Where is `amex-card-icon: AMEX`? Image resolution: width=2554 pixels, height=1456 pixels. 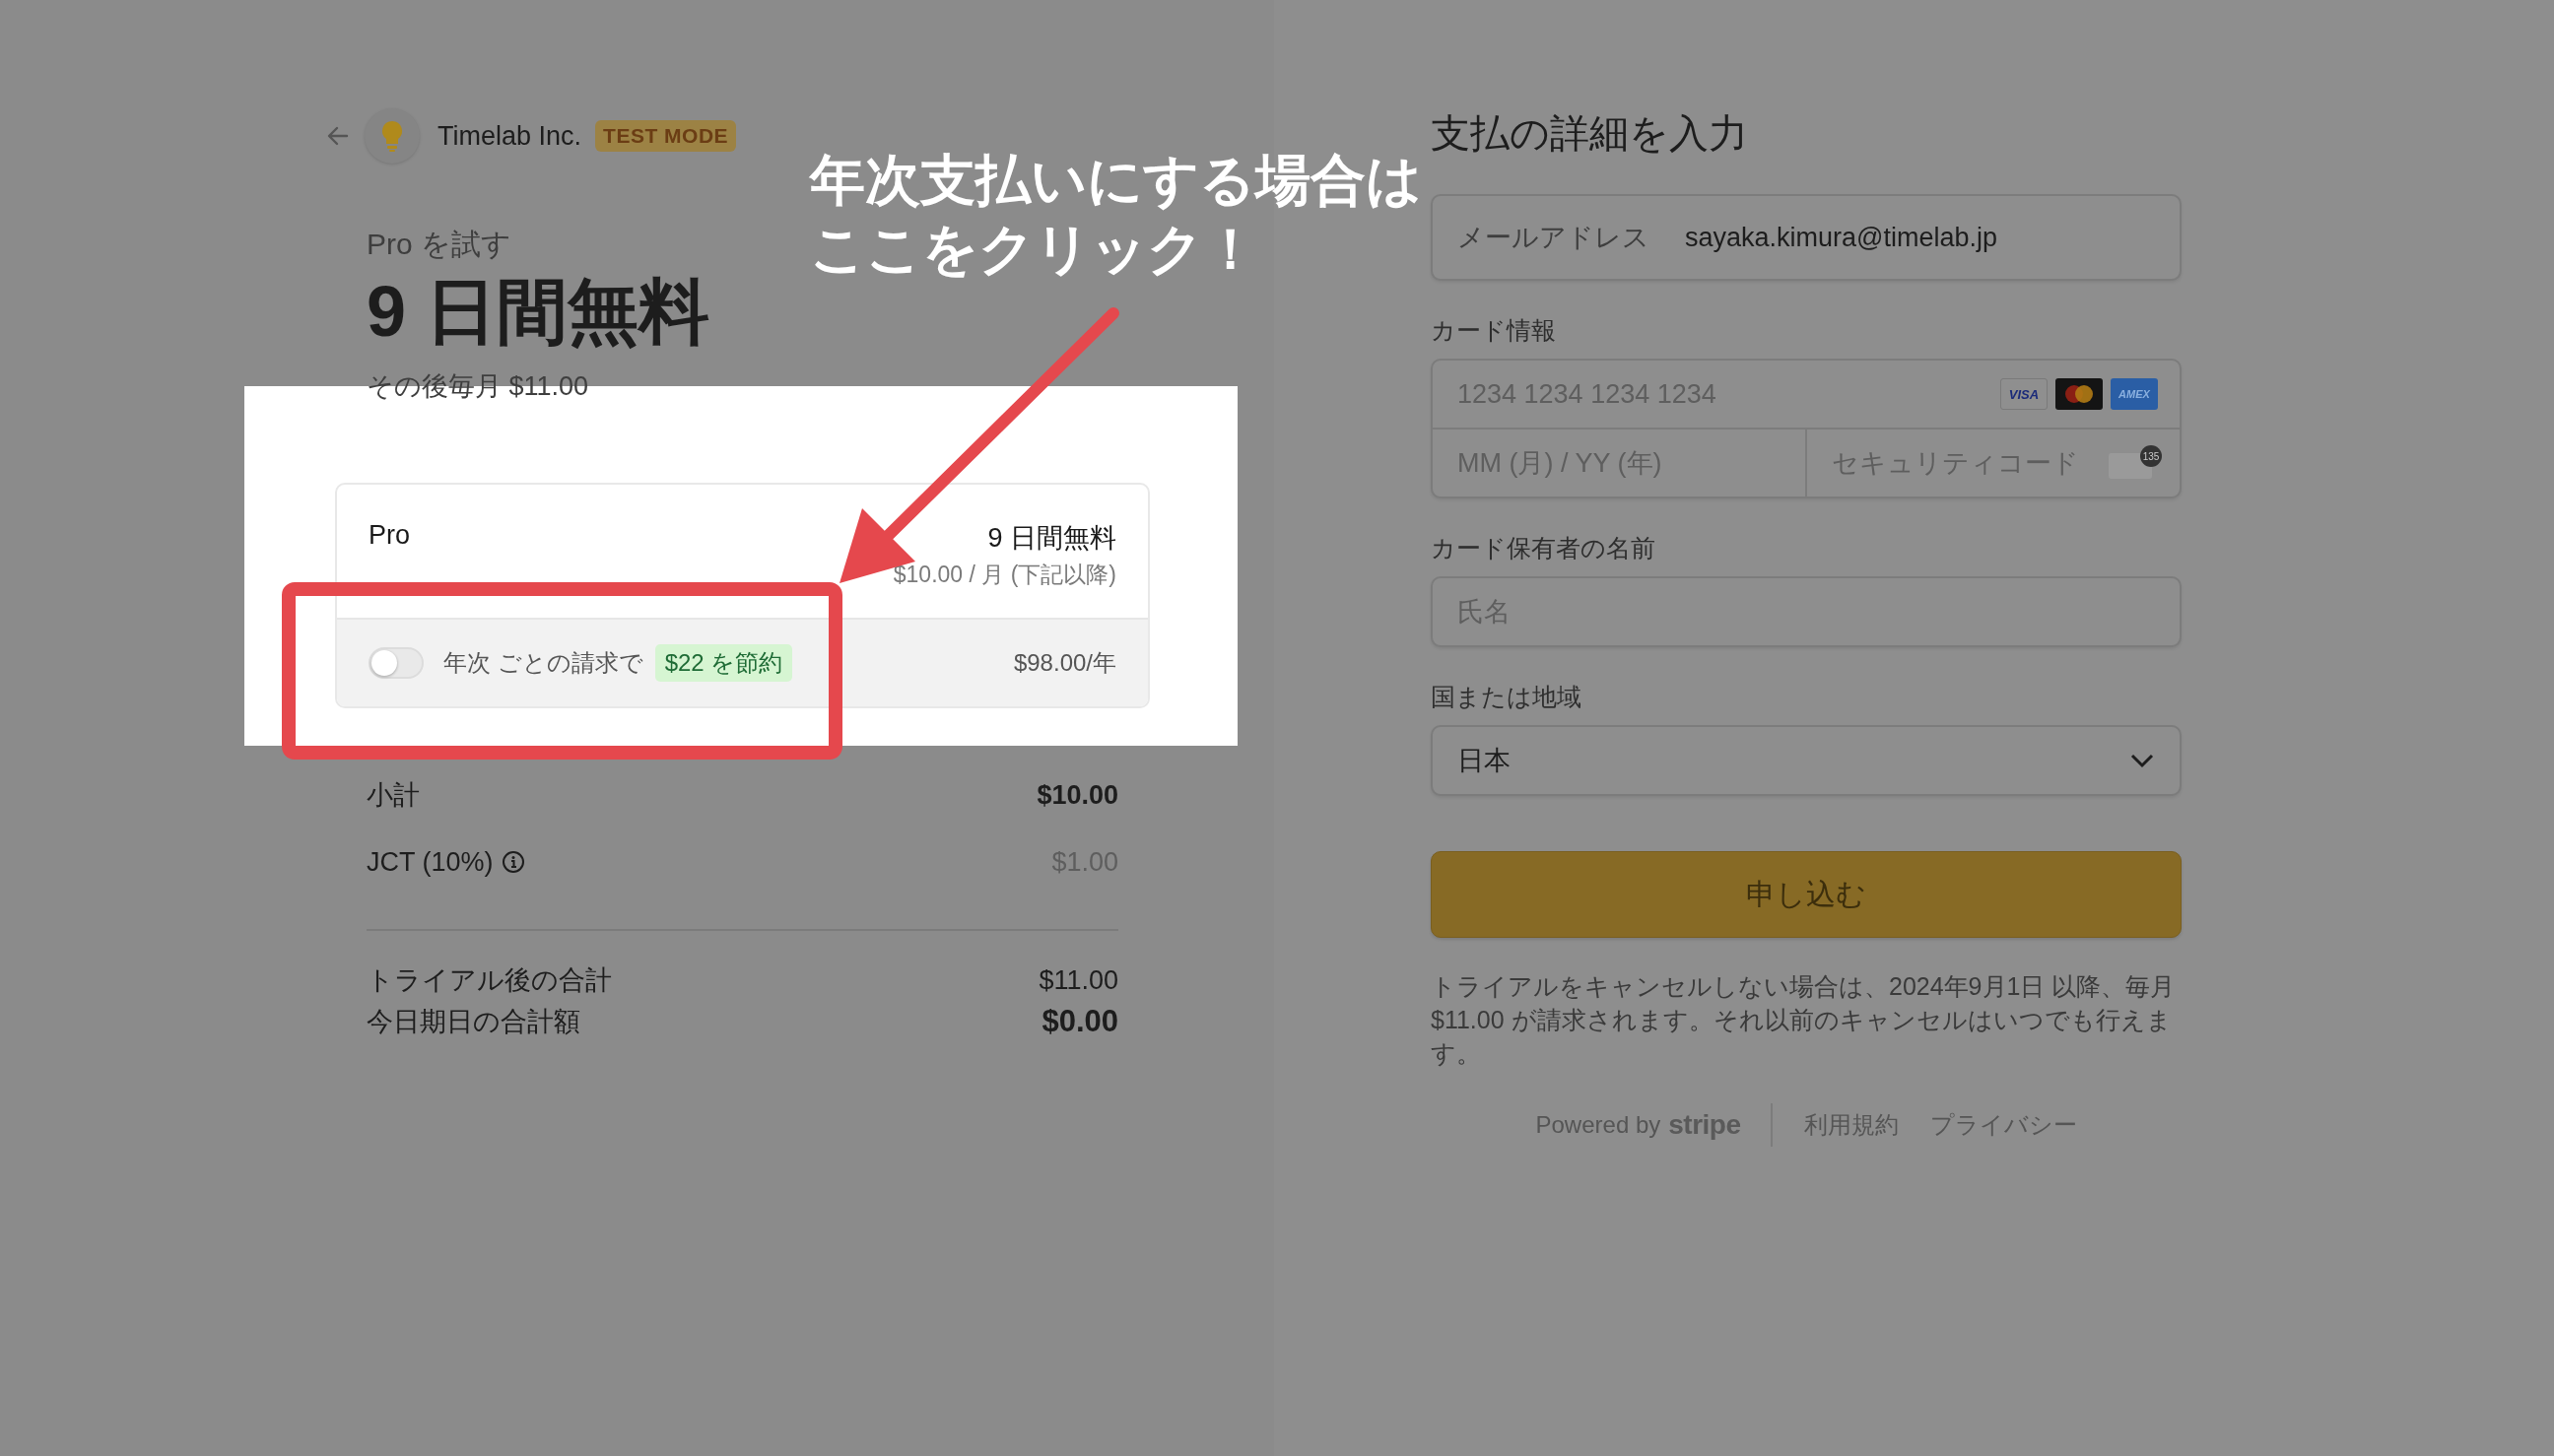
amex-card-icon: AMEX is located at coordinates (2134, 394).